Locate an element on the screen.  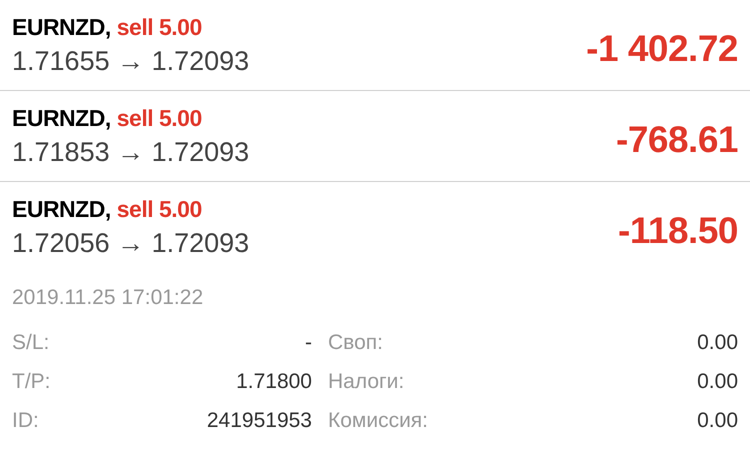
profit-value: -1 402.72 is located at coordinates (662, 49).